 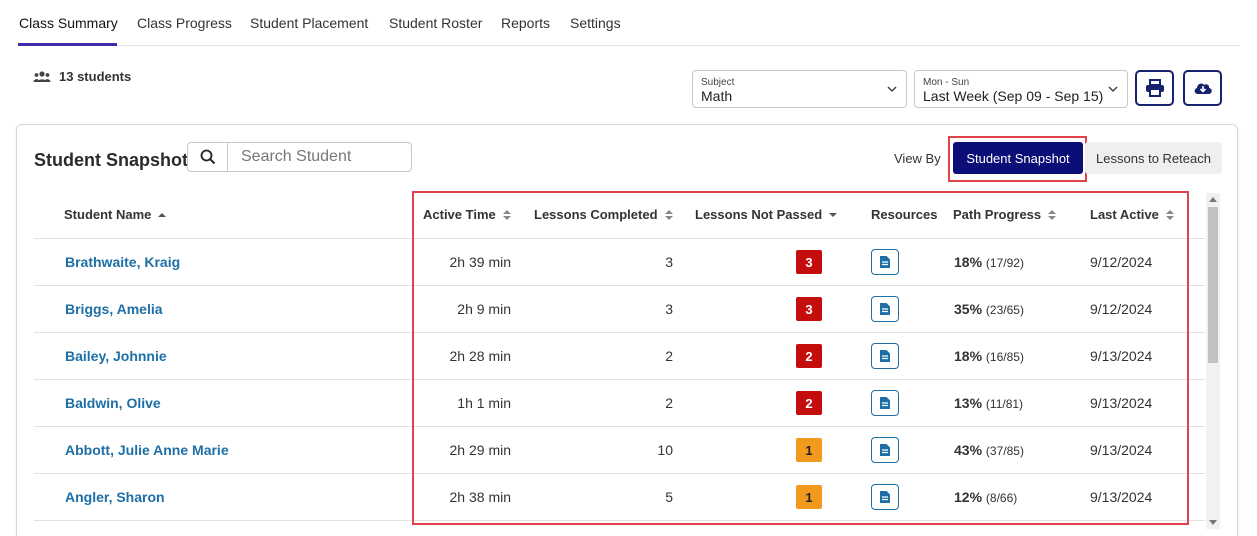 What do you see at coordinates (1121, 309) in the screenshot?
I see `last-active: 9/12/2024` at bounding box center [1121, 309].